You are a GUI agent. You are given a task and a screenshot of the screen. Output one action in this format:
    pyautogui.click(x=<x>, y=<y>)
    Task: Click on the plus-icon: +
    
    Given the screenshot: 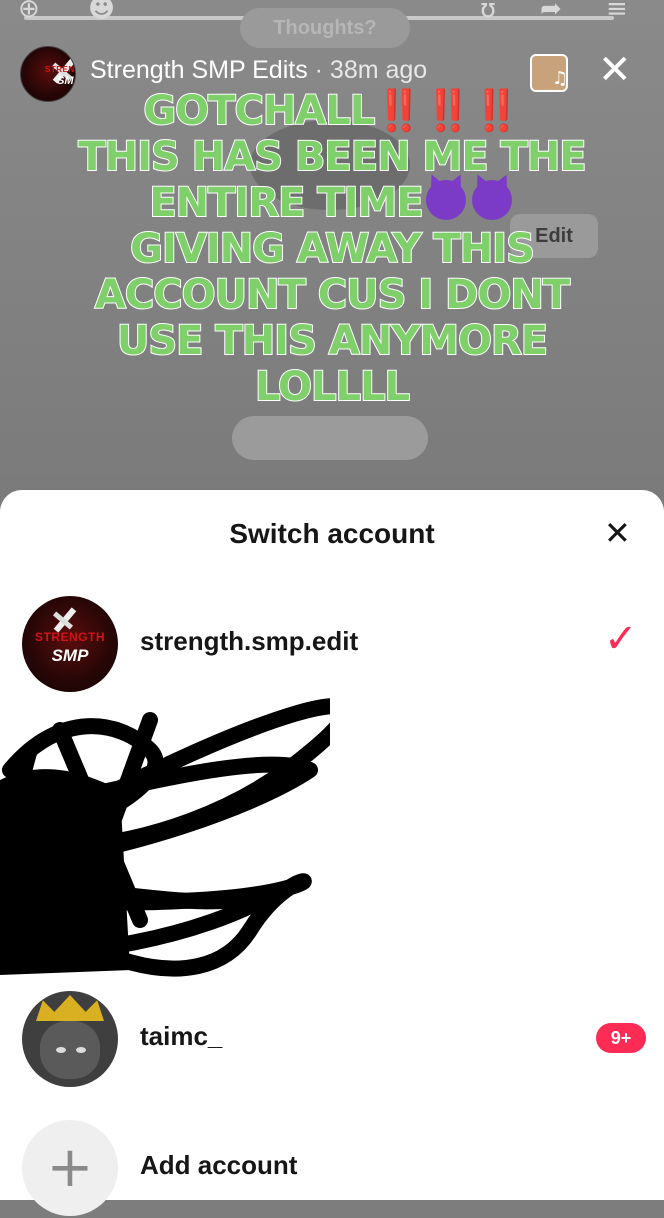 What is the action you would take?
    pyautogui.click(x=70, y=1168)
    